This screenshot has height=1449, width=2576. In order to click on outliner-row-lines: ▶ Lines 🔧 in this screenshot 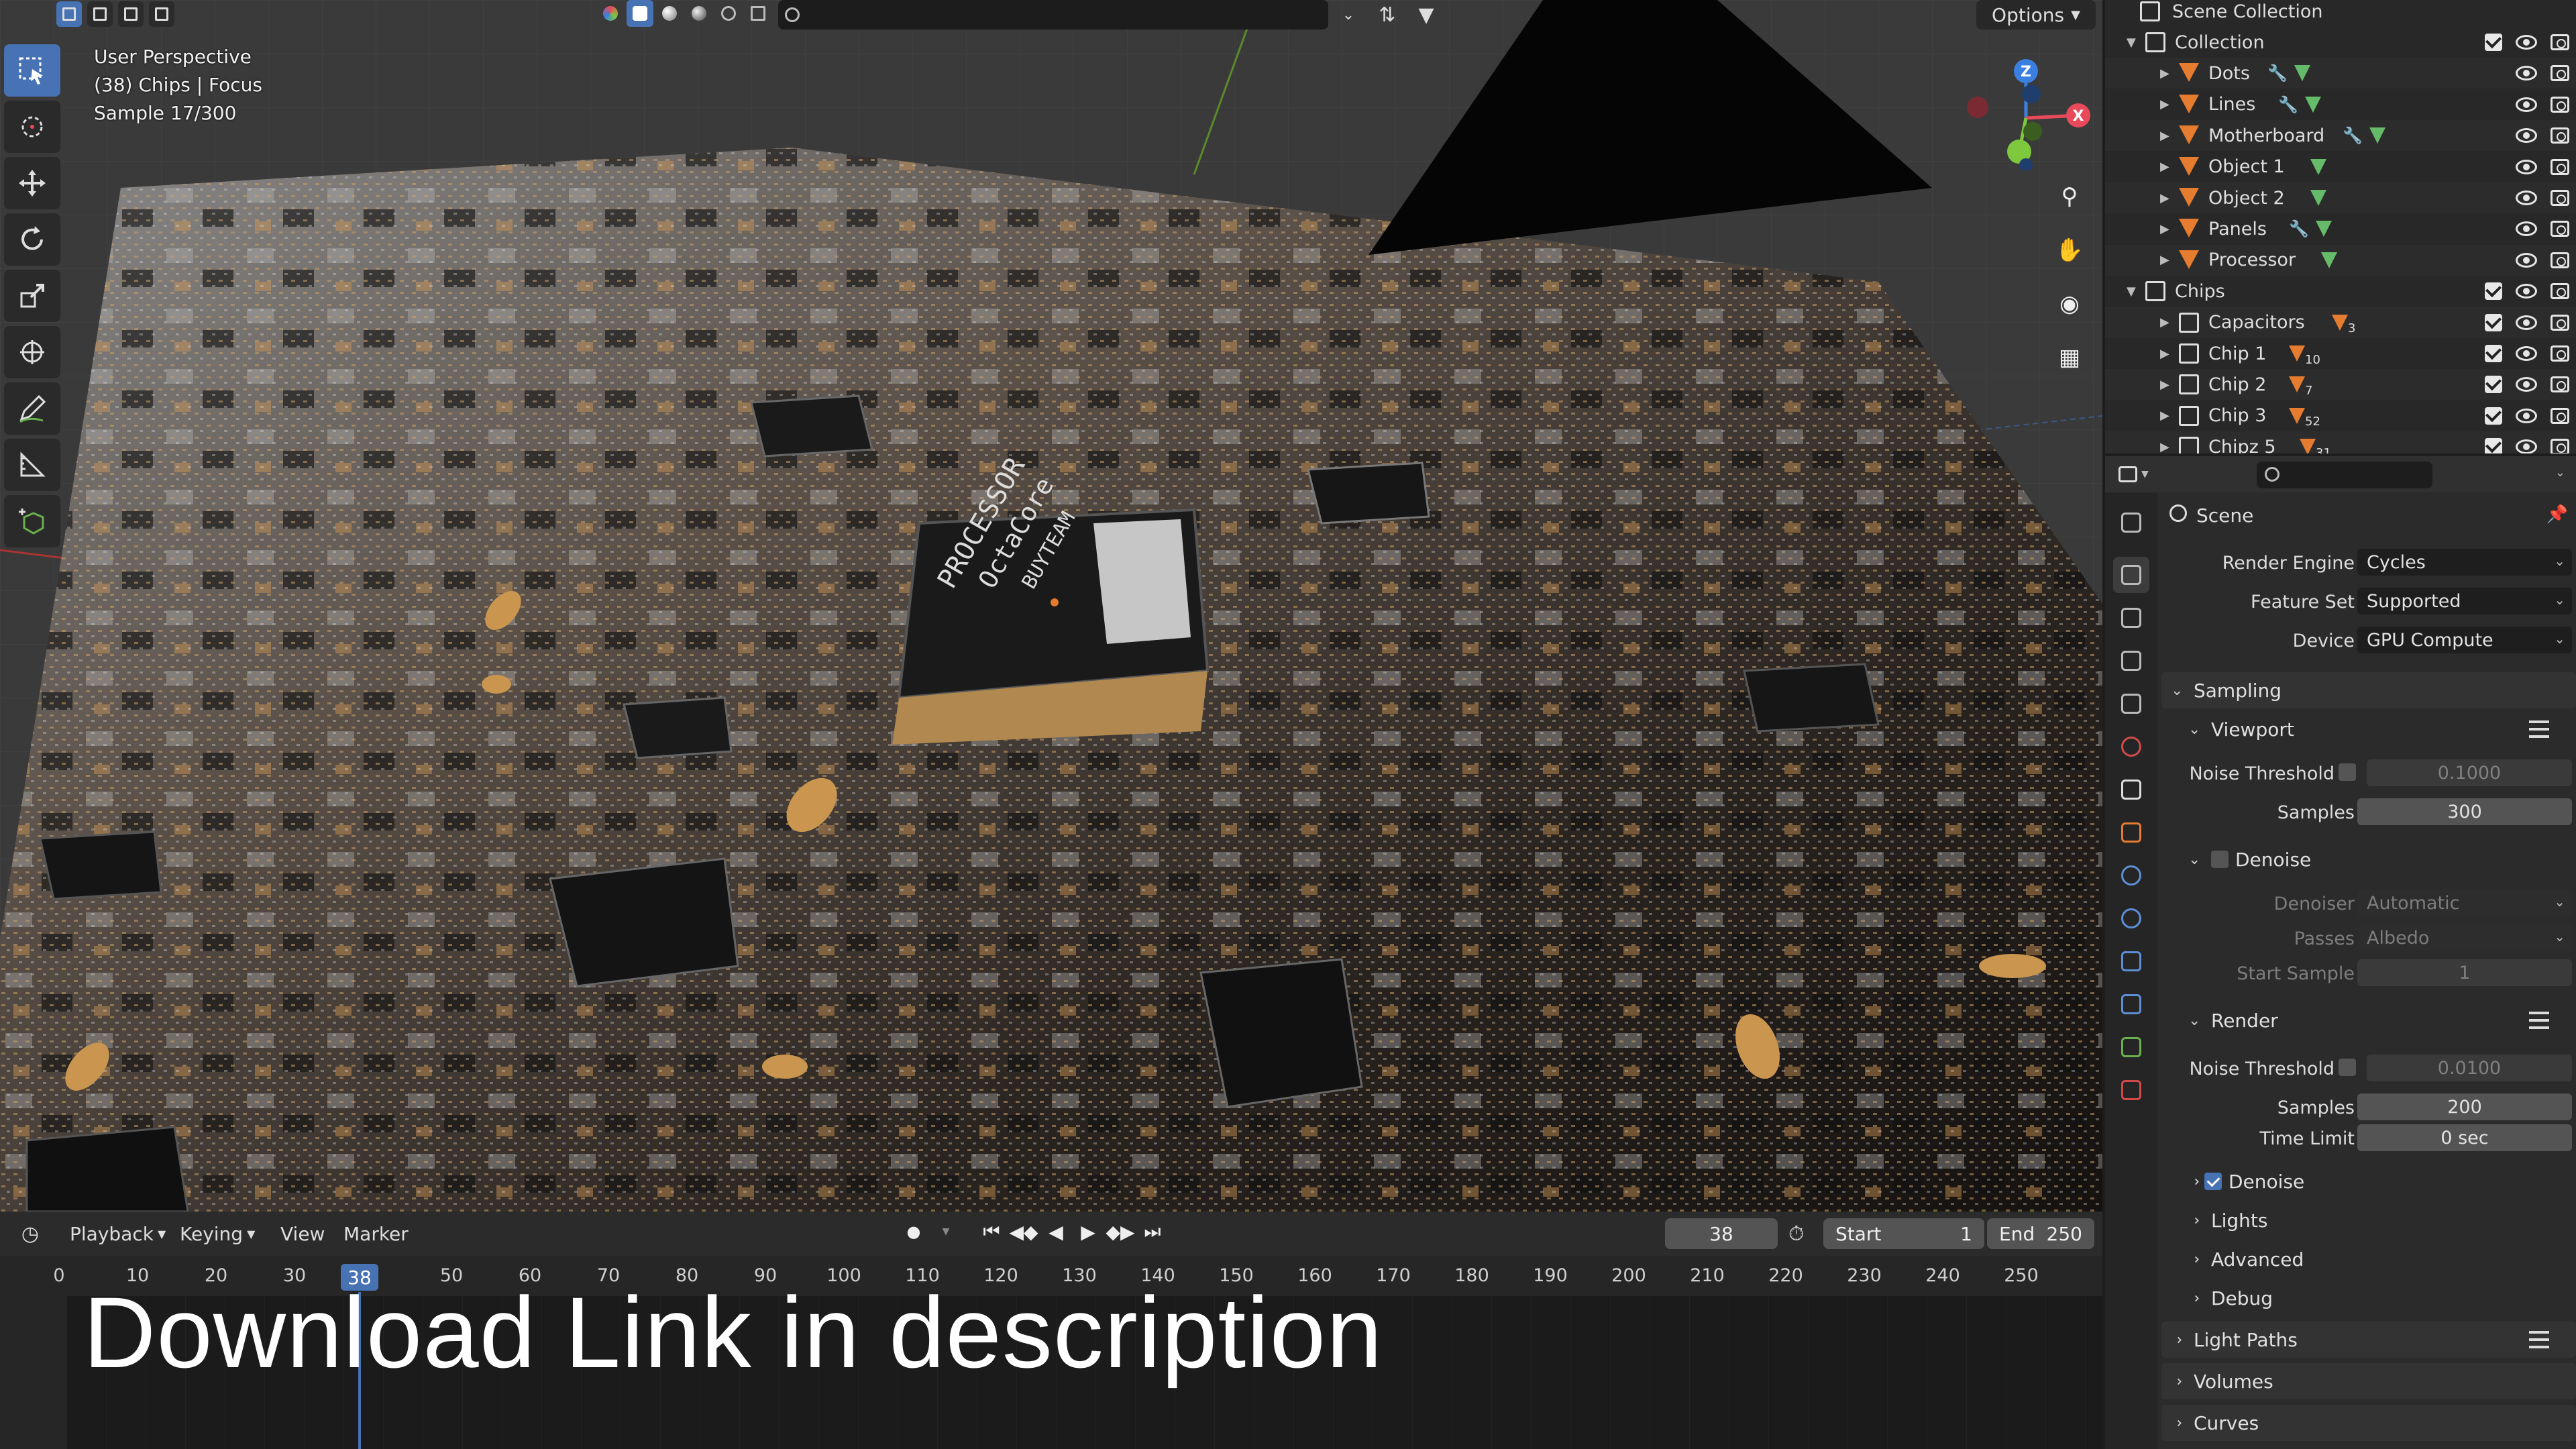, I will do `click(2340, 104)`.